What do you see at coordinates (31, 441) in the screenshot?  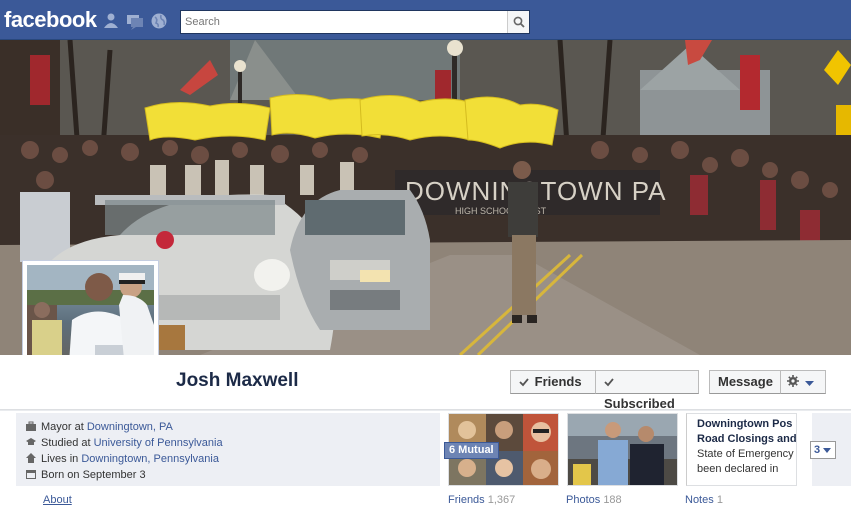 I see `graduation-cap-icon` at bounding box center [31, 441].